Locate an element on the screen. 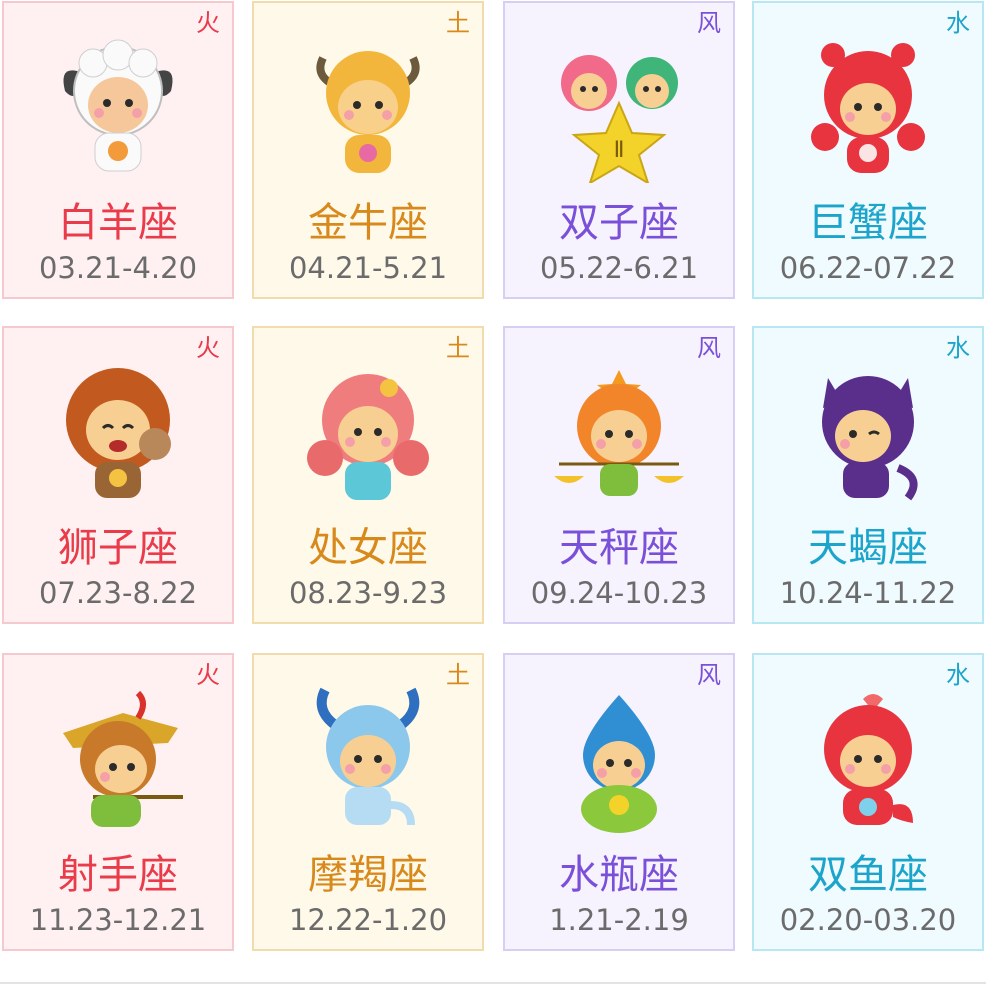 This screenshot has width=986, height=988. divider is located at coordinates (493, 983).